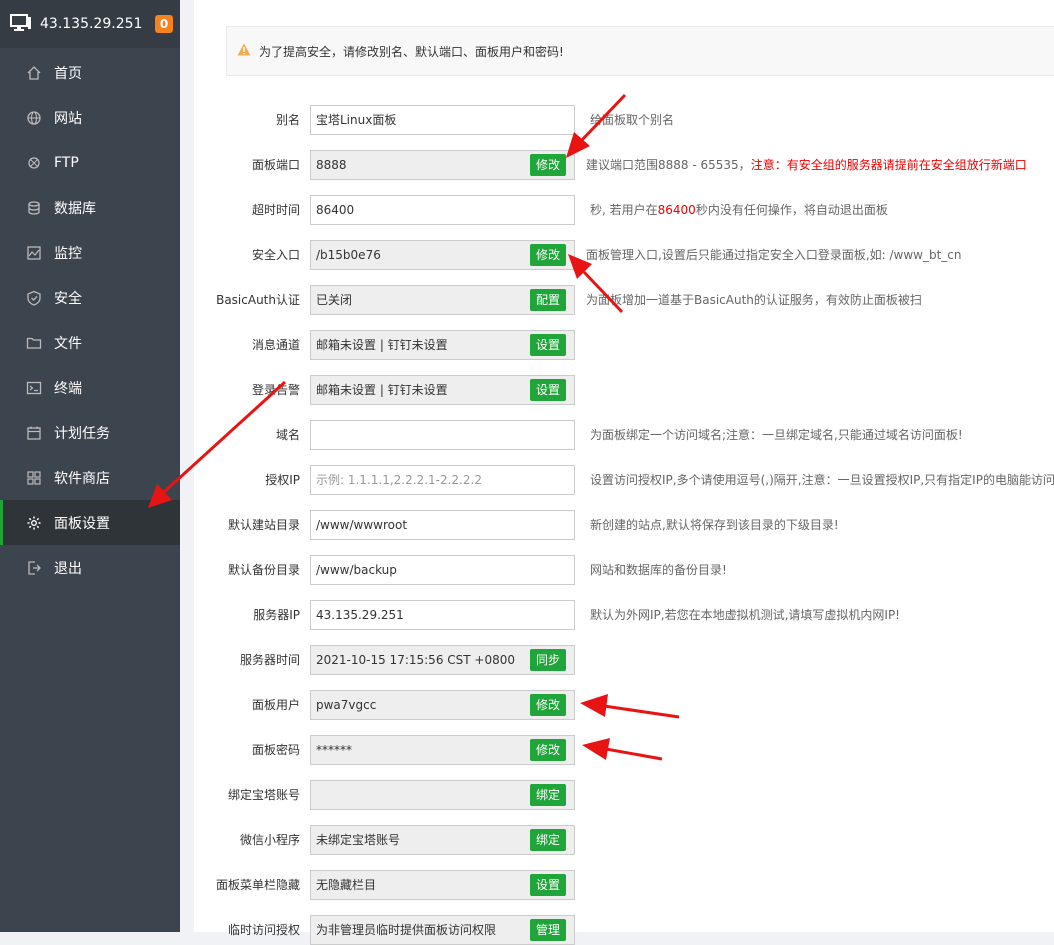  What do you see at coordinates (791, 210) in the screenshot?
I see `timeout-hint-b: 秒内没有任何操作，将自动退出面板` at bounding box center [791, 210].